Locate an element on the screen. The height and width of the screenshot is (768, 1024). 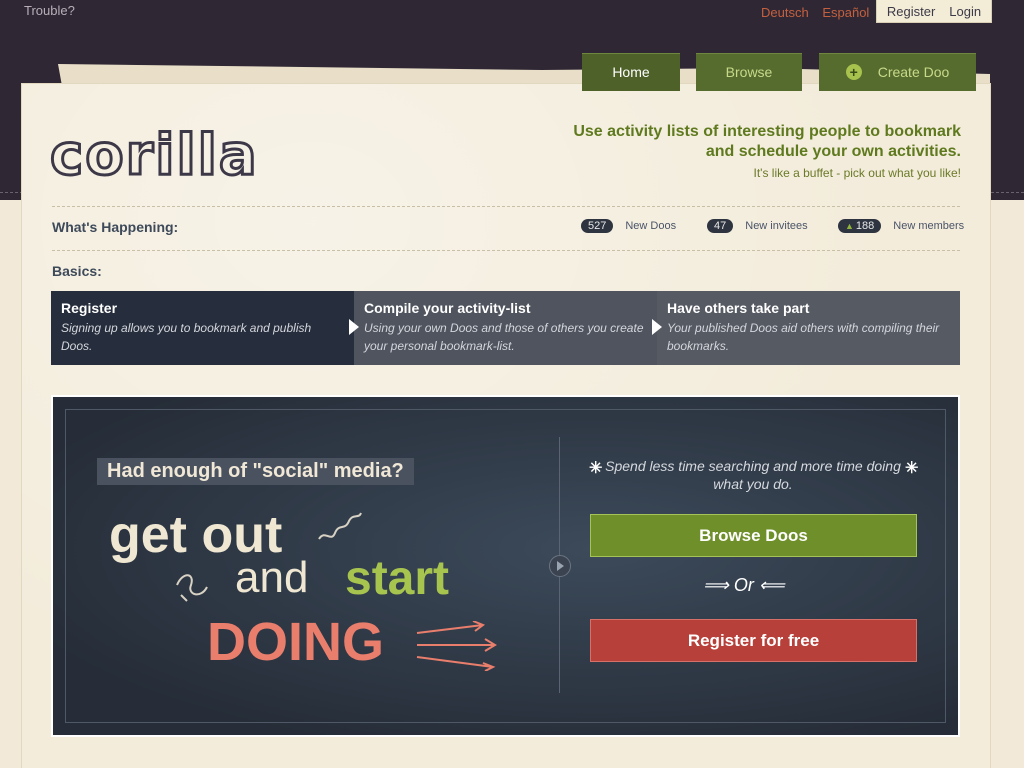
stat-count: 47 is located at coordinates (720, 226).